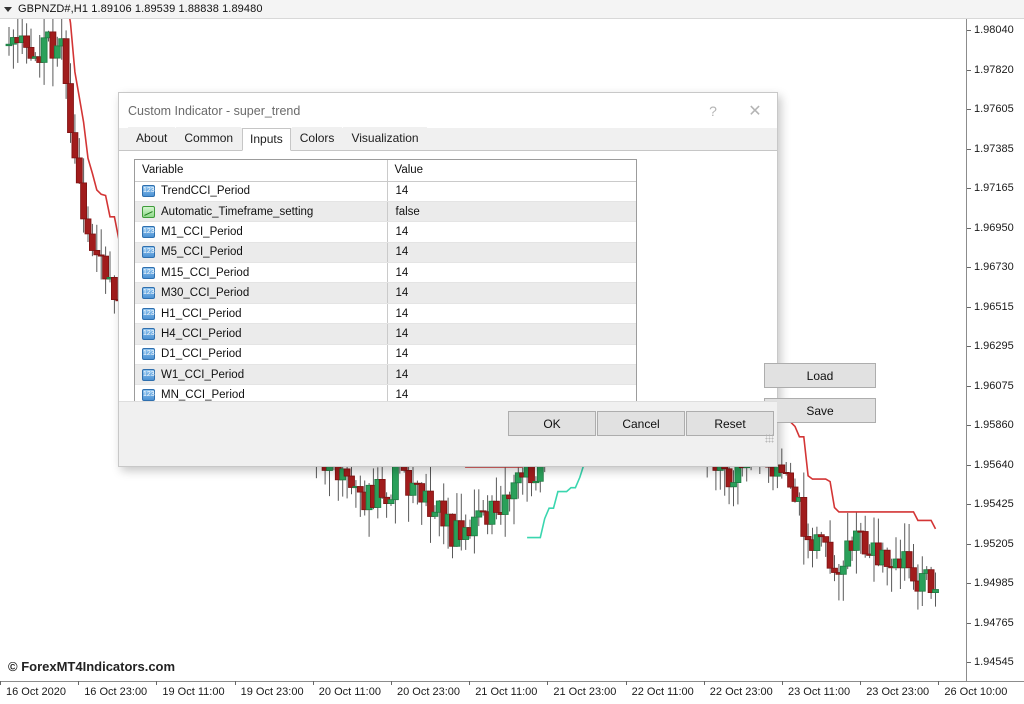 Image resolution: width=1024 pixels, height=704 pixels. I want to click on tab-colors: Colors, so click(317, 138).